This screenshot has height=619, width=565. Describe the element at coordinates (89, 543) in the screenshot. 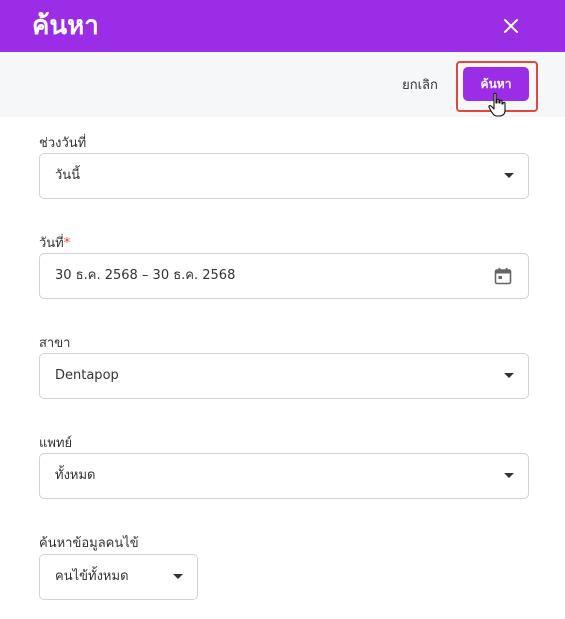

I see `patient-label: ค้นหาข้อมูลคนไข้` at that location.